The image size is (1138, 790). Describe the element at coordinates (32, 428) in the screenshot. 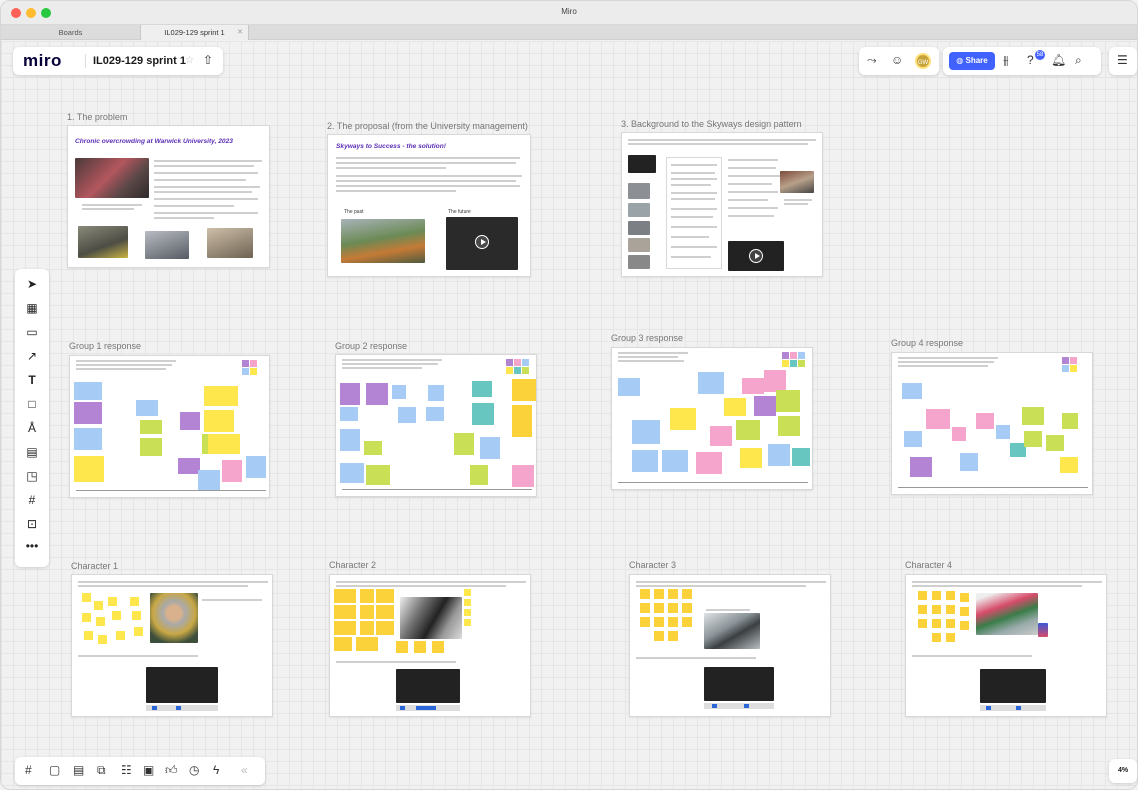

I see `pen-tool-icon: Å` at that location.